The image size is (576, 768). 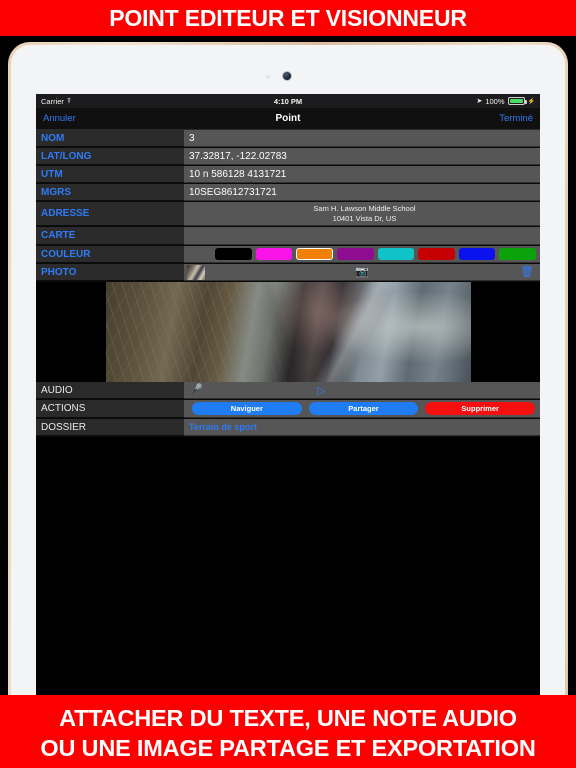 I want to click on value-latlong: 37.32817, -122.02783, so click(x=362, y=156).